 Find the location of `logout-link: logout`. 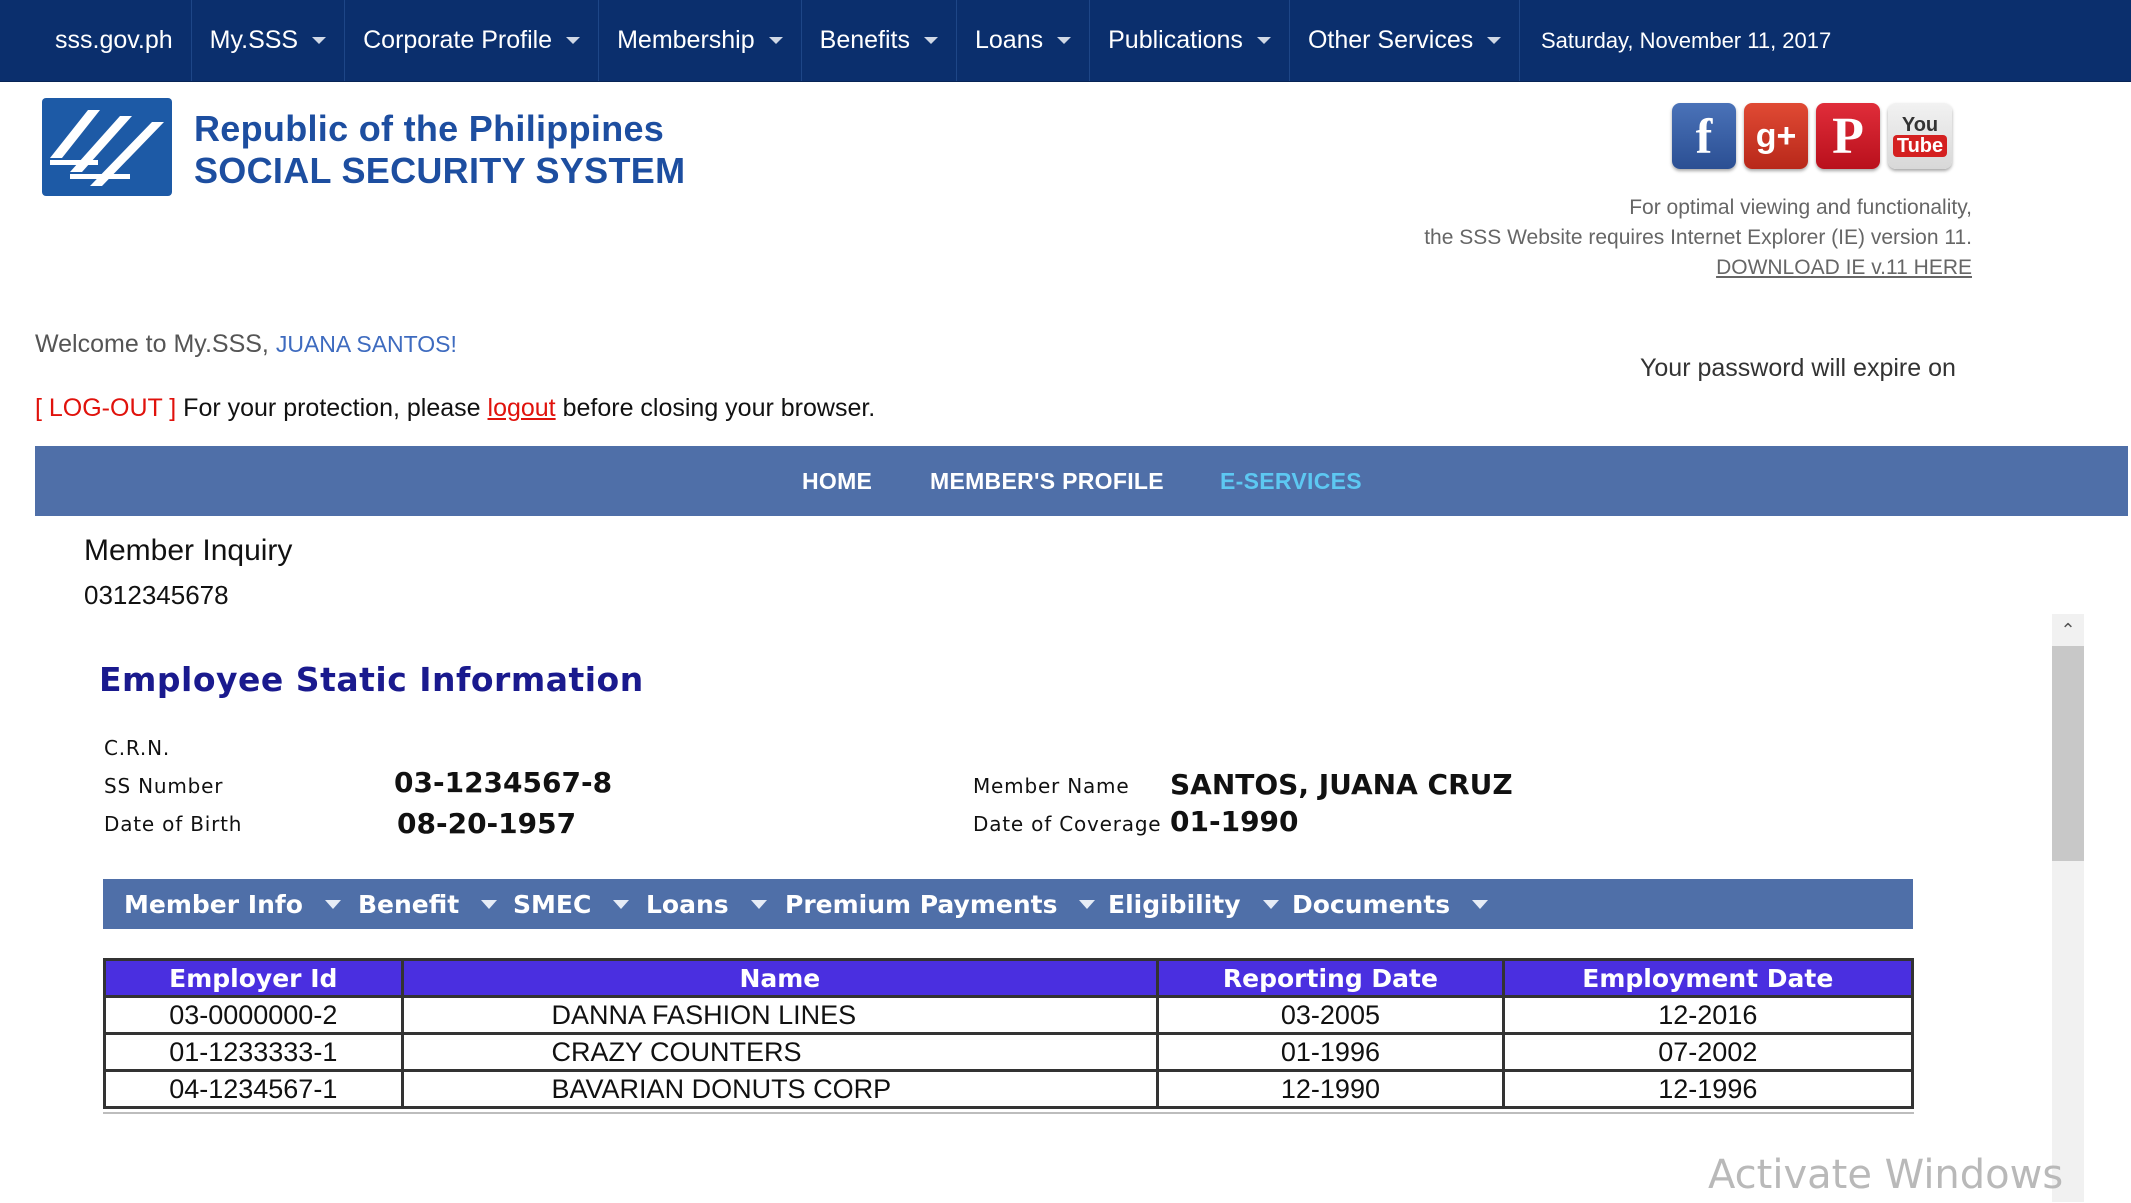

logout-link: logout is located at coordinates (522, 408).